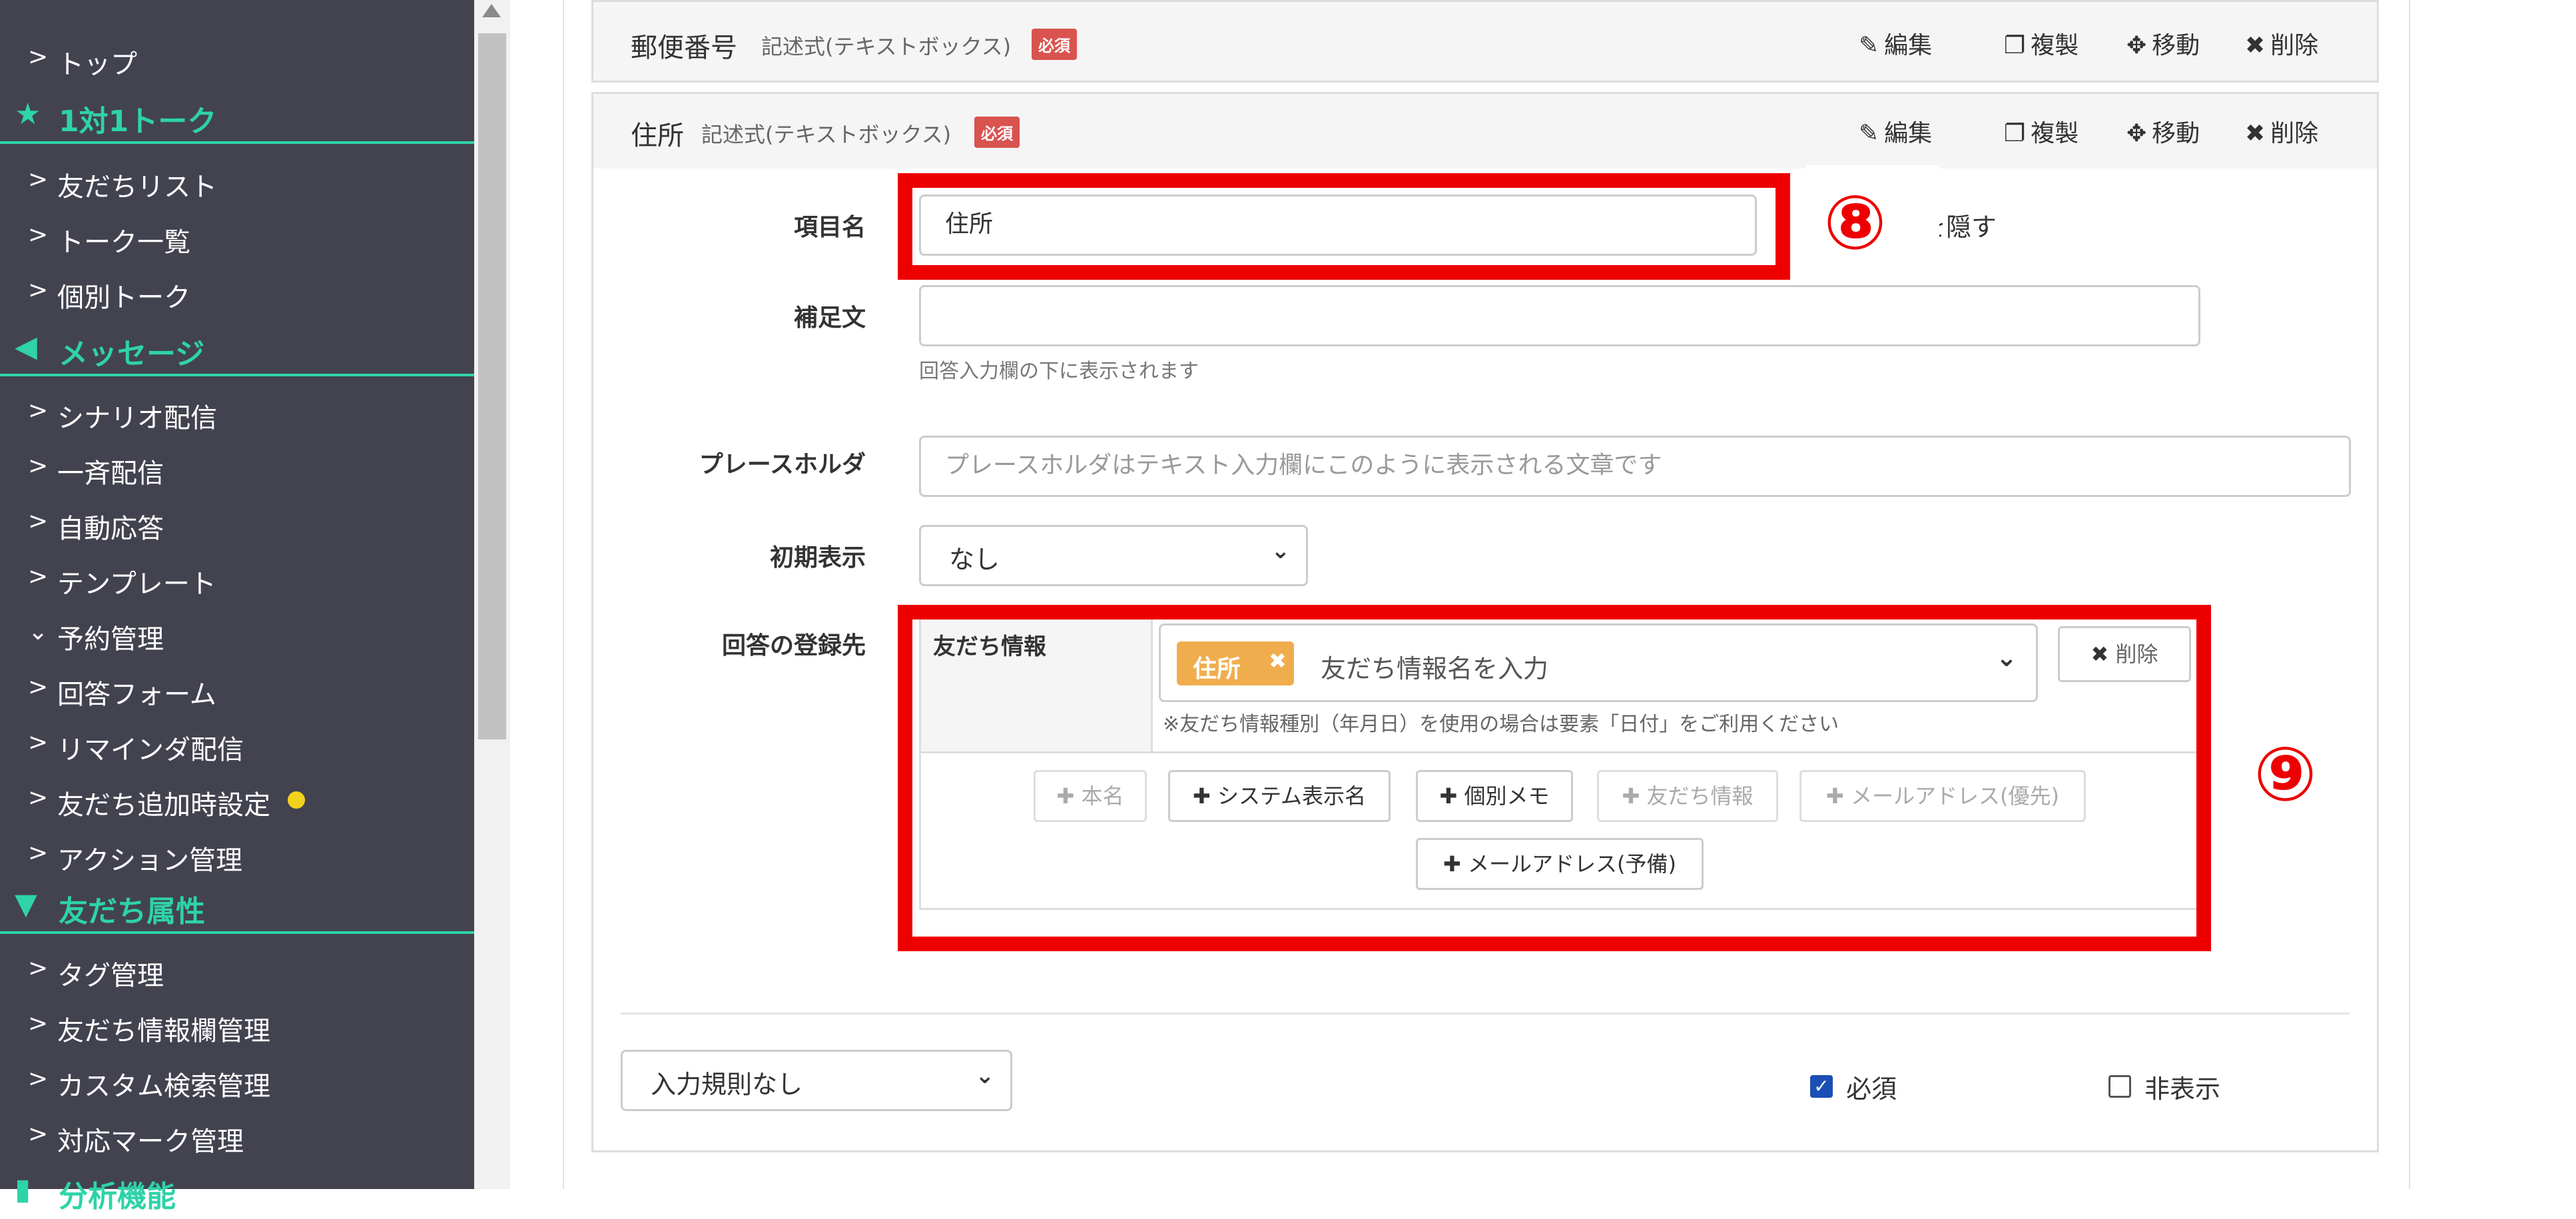  What do you see at coordinates (817, 558) in the screenshot?
I see `initial-display-label: 初期表示` at bounding box center [817, 558].